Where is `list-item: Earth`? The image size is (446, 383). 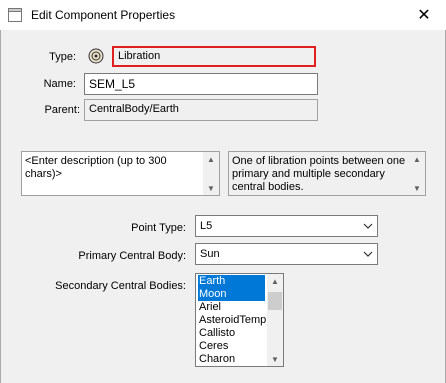
list-item: Earth is located at coordinates (231, 281).